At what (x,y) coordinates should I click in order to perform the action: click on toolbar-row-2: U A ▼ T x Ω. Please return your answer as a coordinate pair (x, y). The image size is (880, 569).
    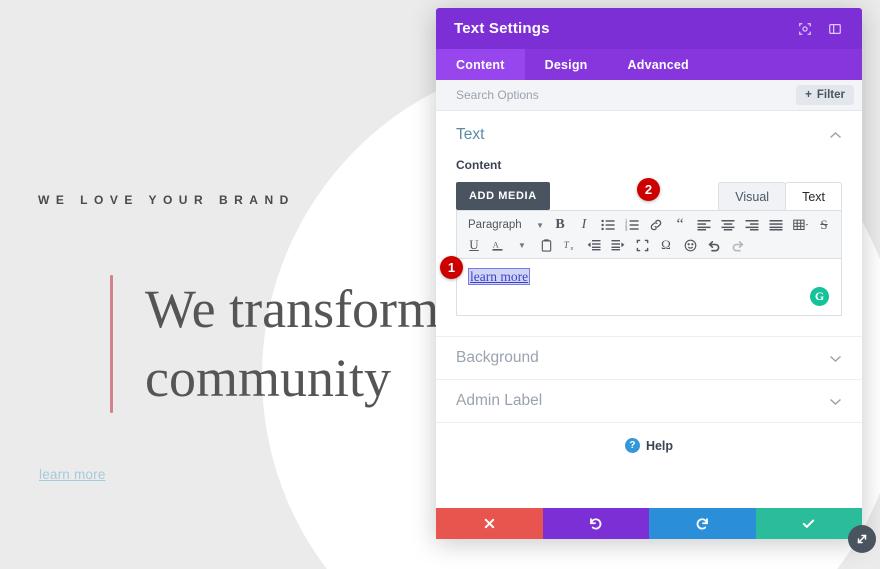
    Looking at the image, I should click on (649, 245).